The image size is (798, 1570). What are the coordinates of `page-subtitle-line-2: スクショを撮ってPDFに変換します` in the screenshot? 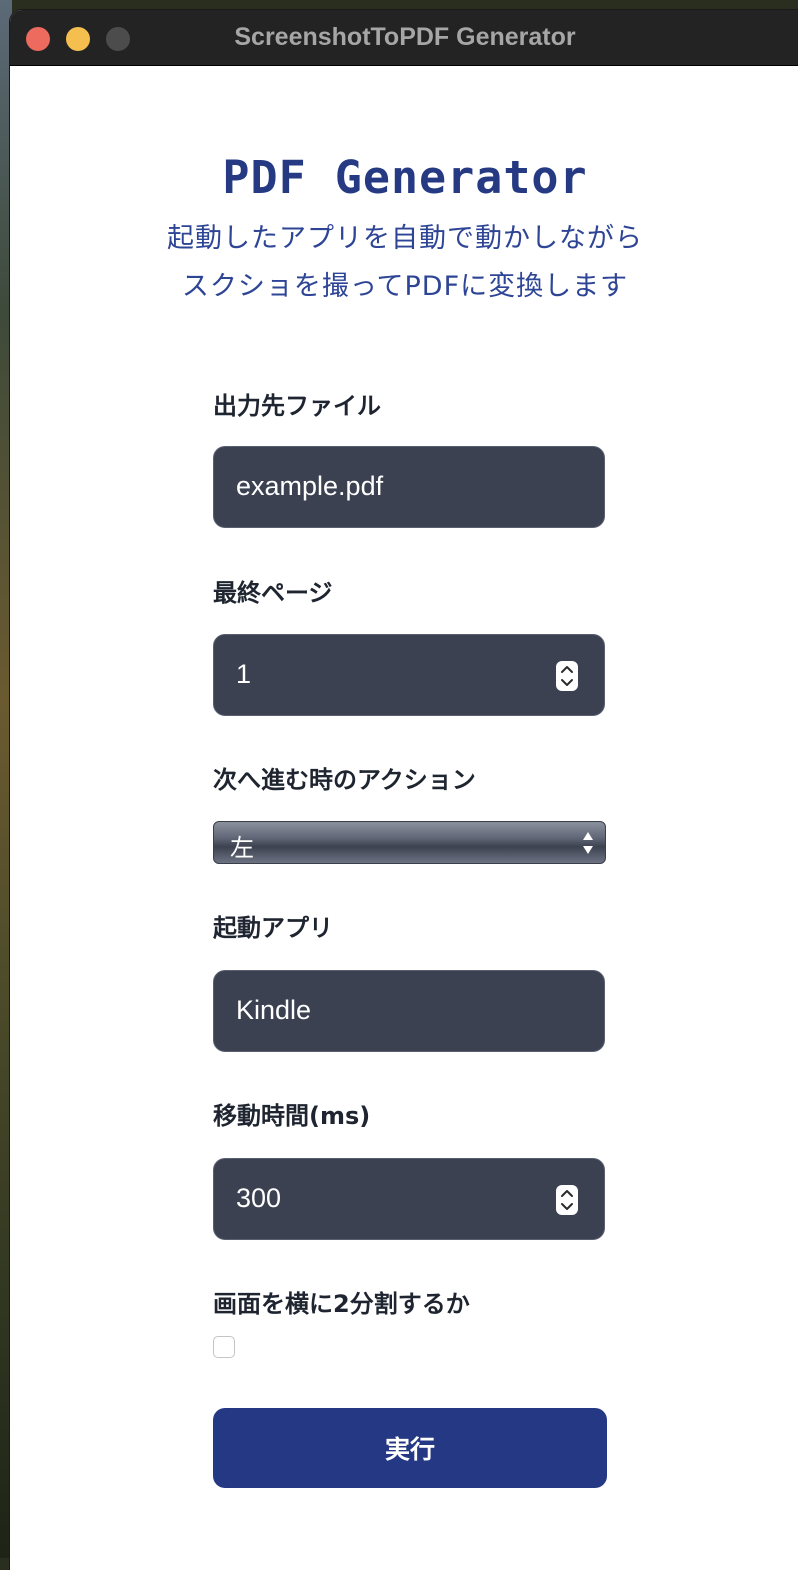 It's located at (405, 286).